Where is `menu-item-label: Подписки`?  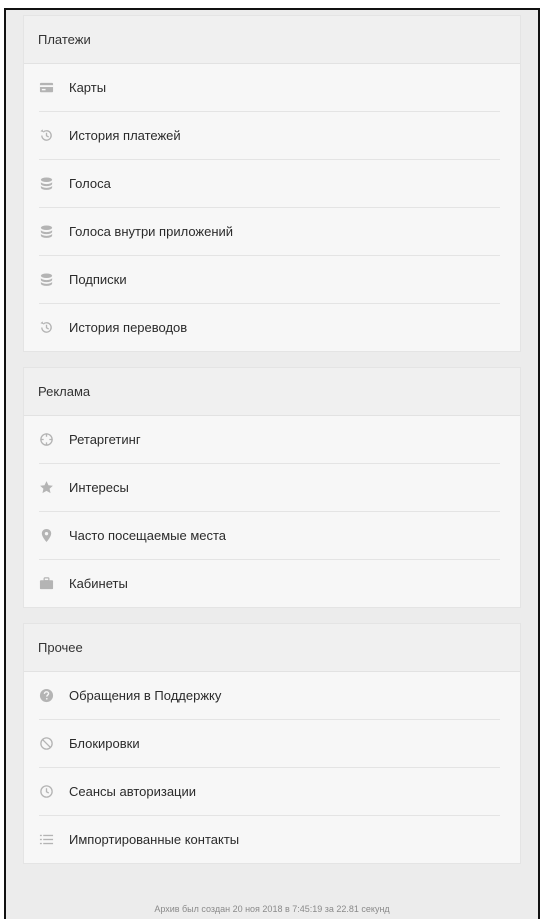 menu-item-label: Подписки is located at coordinates (98, 279).